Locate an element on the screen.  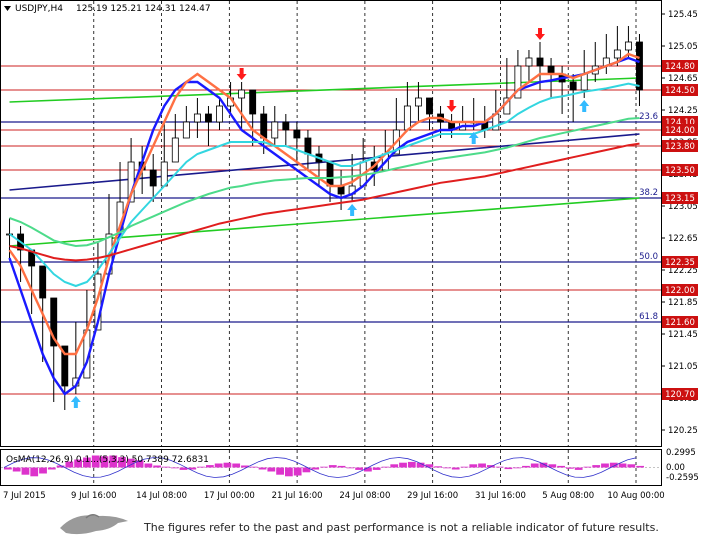
price-level-tag-label: 123.15 is located at coordinates (680, 199).